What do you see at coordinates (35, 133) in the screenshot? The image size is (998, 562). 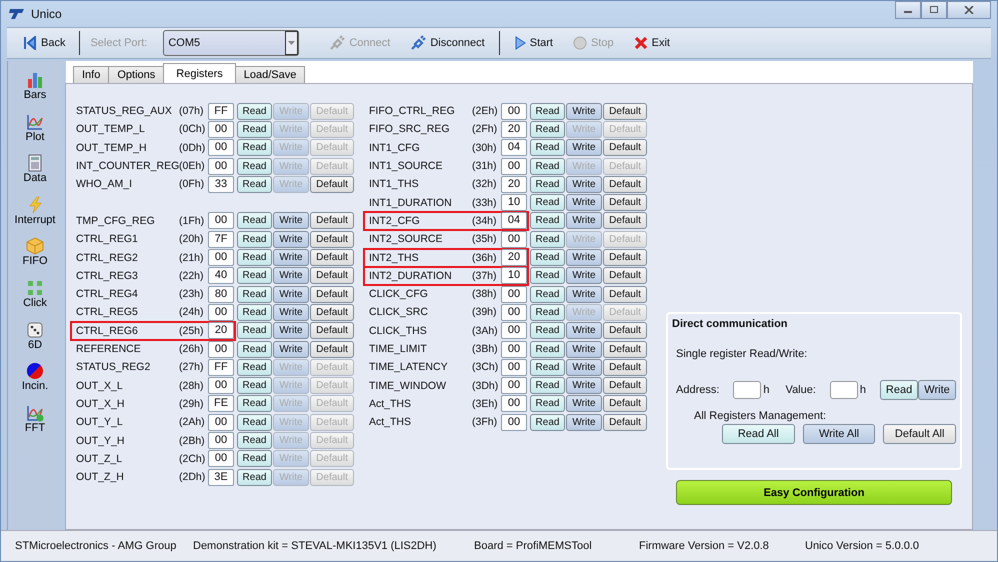 I see `sidebar-item: Plot` at bounding box center [35, 133].